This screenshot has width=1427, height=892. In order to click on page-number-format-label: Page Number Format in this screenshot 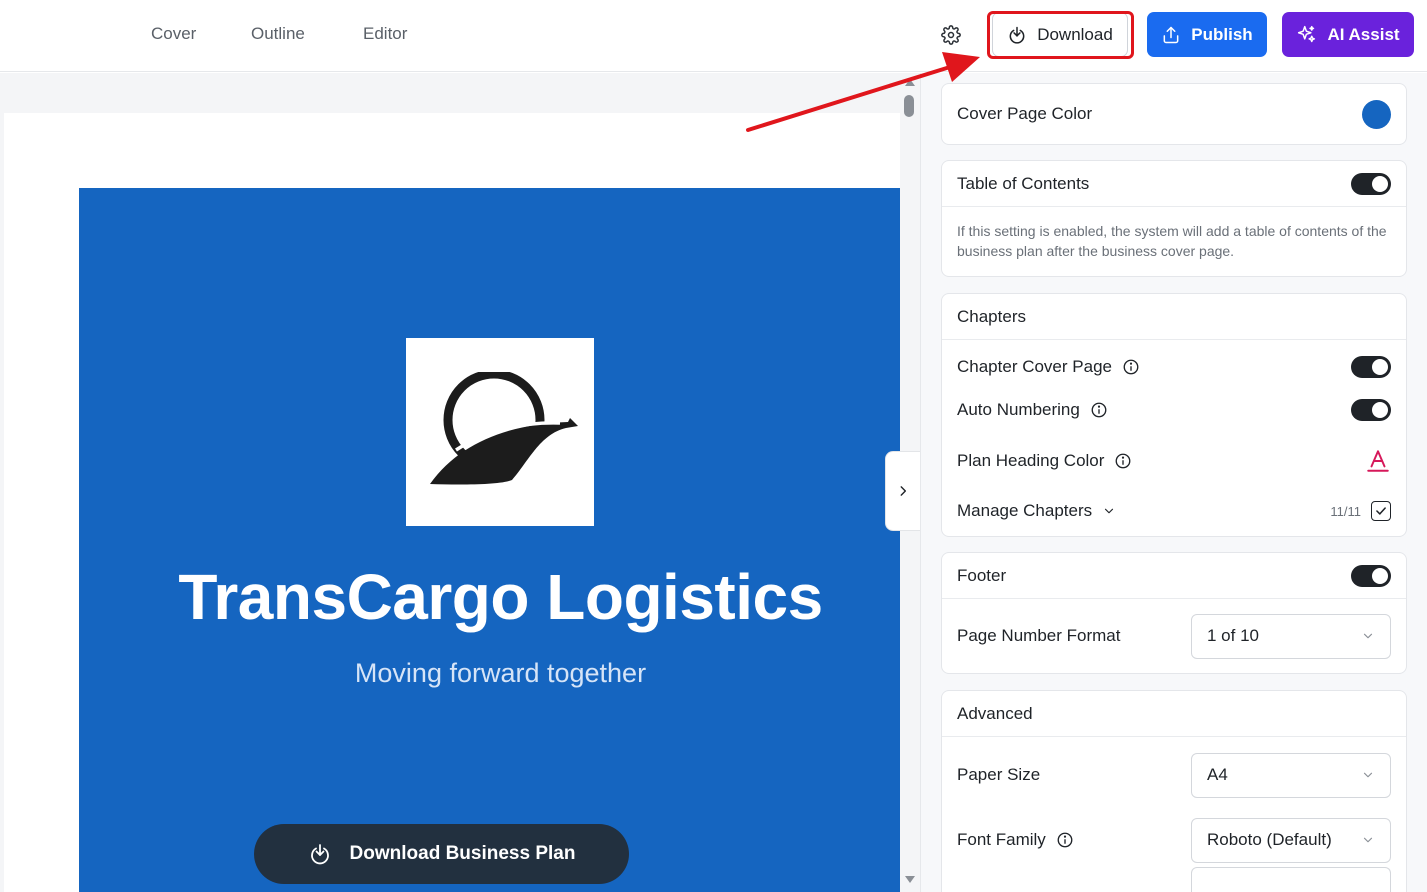, I will do `click(1039, 635)`.